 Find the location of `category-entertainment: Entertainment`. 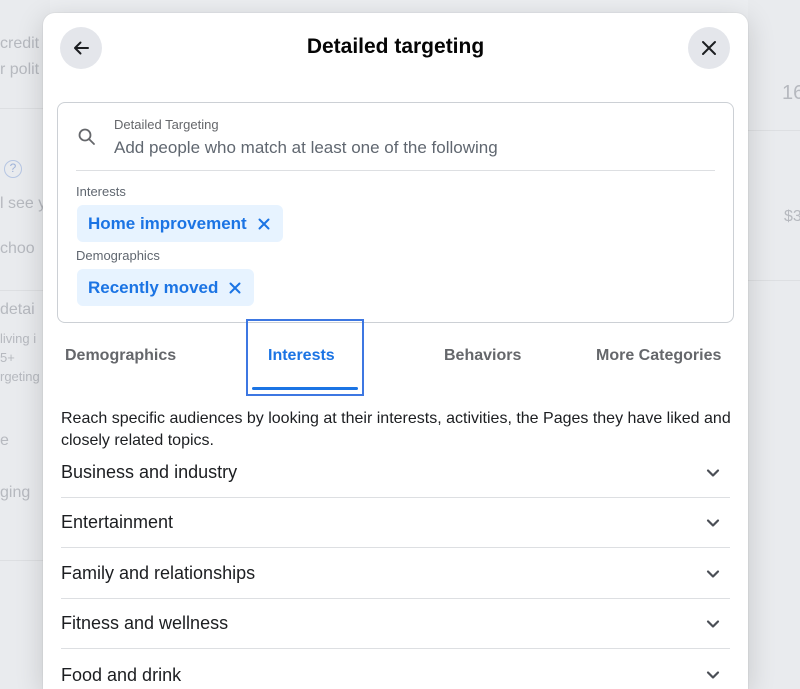

category-entertainment: Entertainment is located at coordinates (395, 523).